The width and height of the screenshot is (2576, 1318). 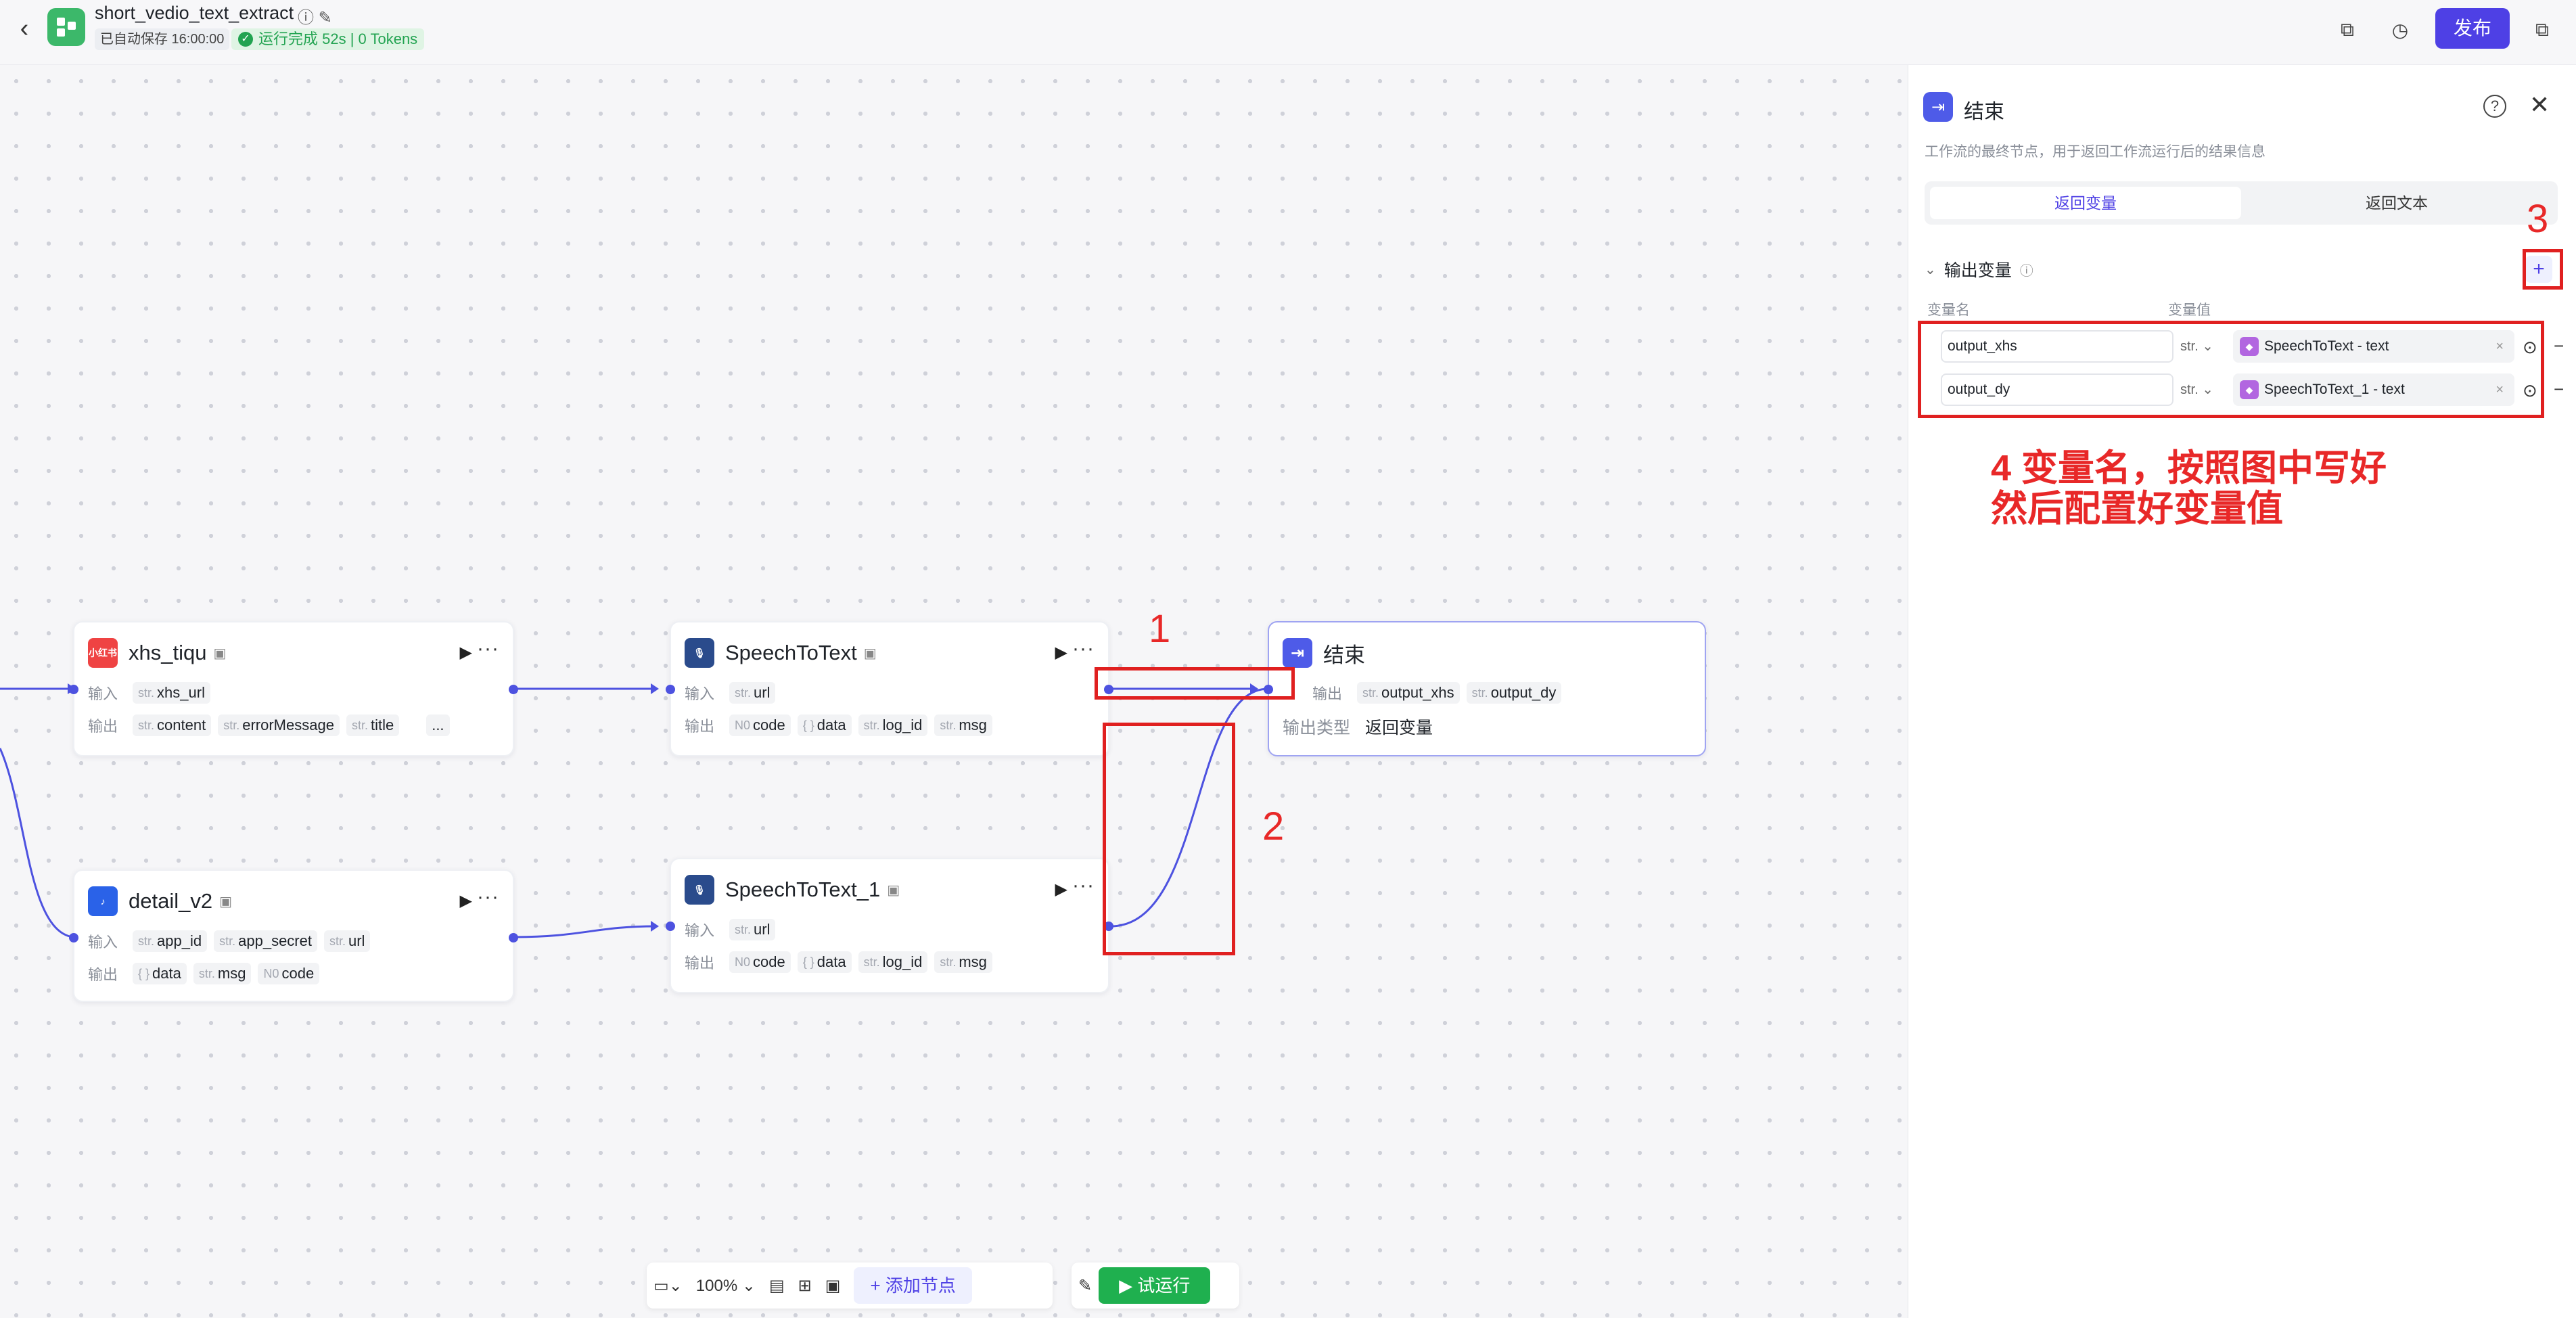 I want to click on annotation-number-2: 2, so click(x=1273, y=826).